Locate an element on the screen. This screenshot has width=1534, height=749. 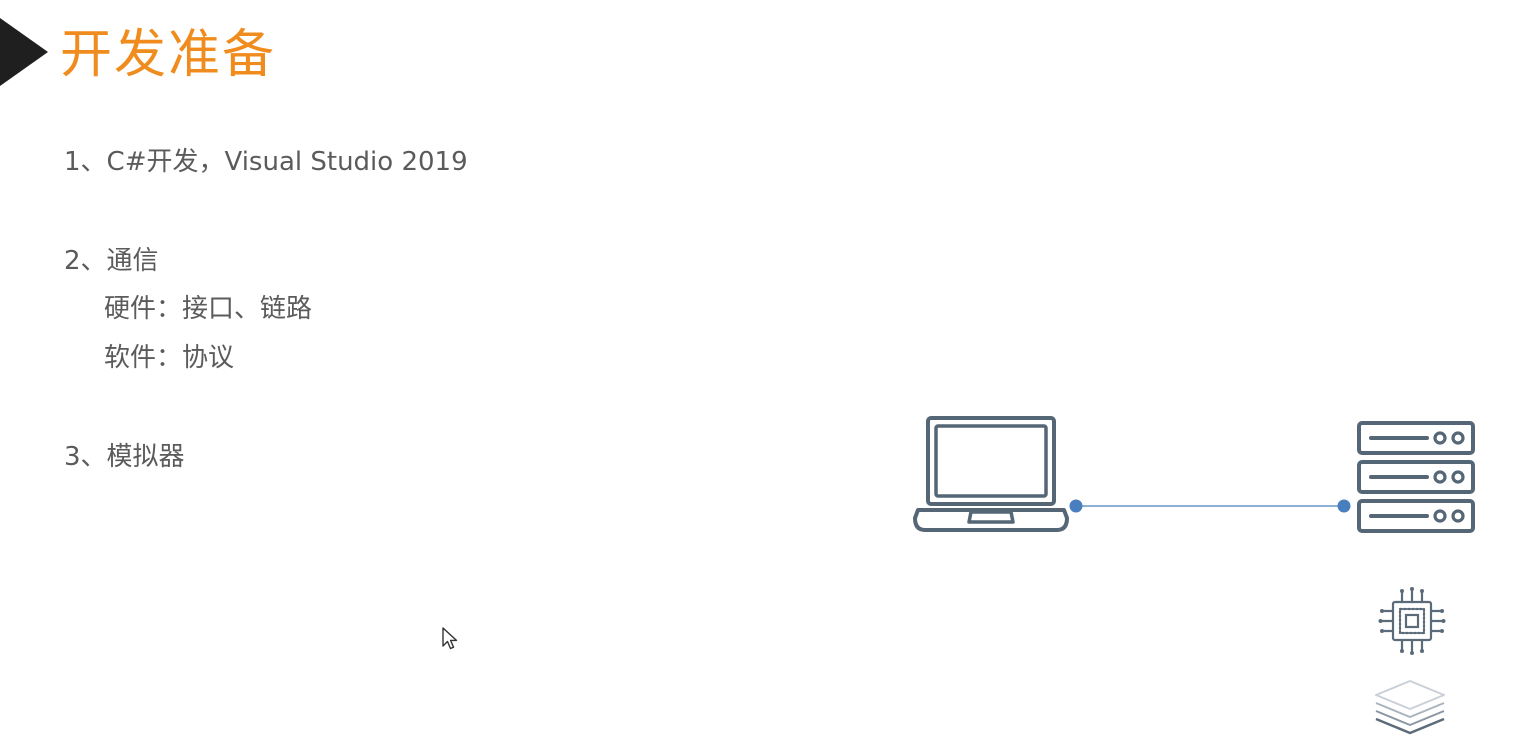
laptop-icon is located at coordinates (991, 474).